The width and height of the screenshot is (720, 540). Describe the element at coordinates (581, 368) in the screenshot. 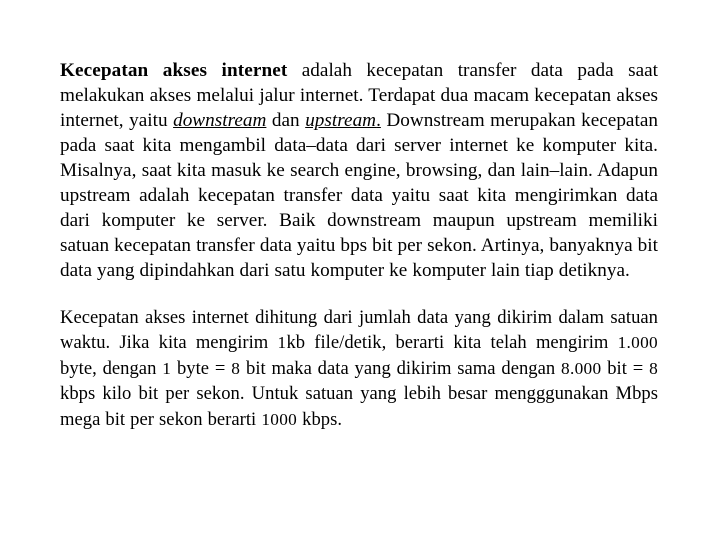

I see `value-8000-bit: 8.000` at that location.